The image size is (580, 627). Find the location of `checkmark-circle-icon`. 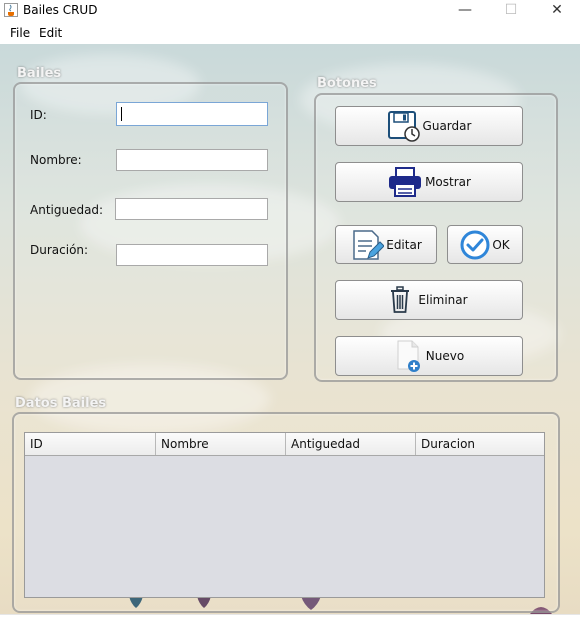

checkmark-circle-icon is located at coordinates (475, 245).